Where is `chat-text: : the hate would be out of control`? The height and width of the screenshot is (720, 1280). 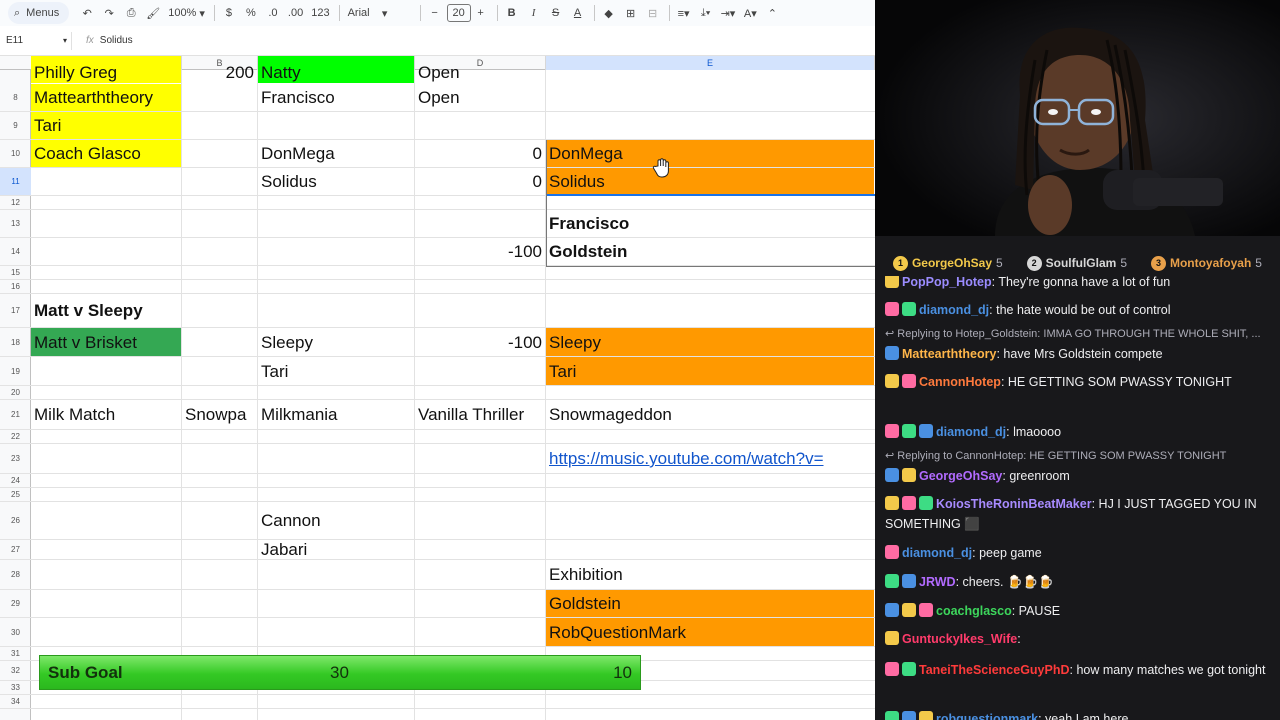
chat-text: : the hate would be out of control is located at coordinates (1080, 310).